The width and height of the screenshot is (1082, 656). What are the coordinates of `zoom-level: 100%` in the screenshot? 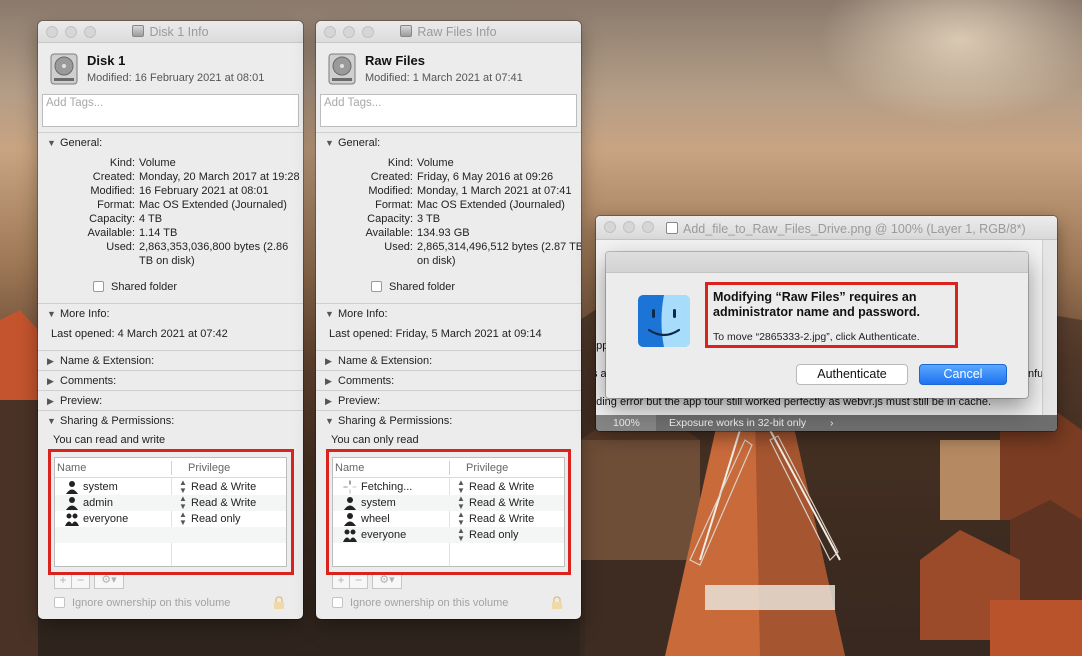 It's located at (626, 423).